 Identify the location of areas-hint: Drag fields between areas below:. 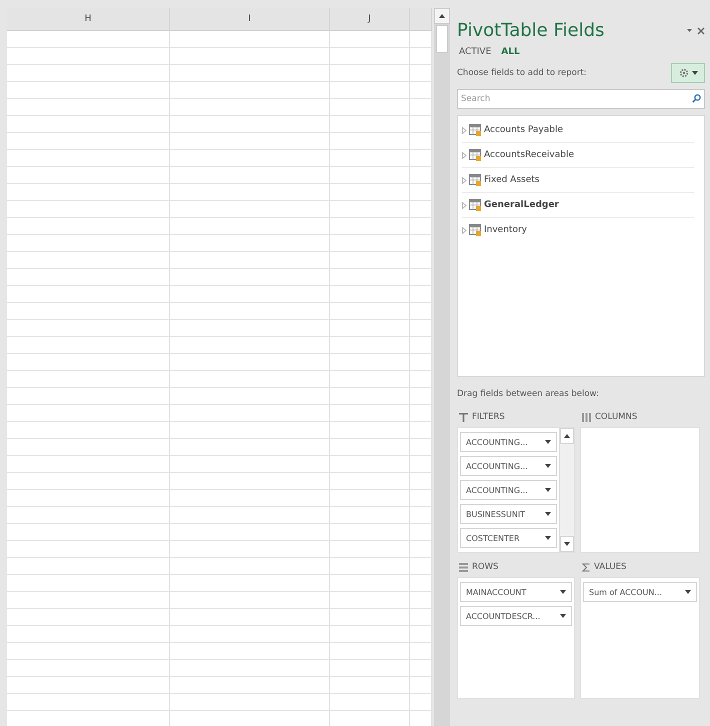
(528, 394).